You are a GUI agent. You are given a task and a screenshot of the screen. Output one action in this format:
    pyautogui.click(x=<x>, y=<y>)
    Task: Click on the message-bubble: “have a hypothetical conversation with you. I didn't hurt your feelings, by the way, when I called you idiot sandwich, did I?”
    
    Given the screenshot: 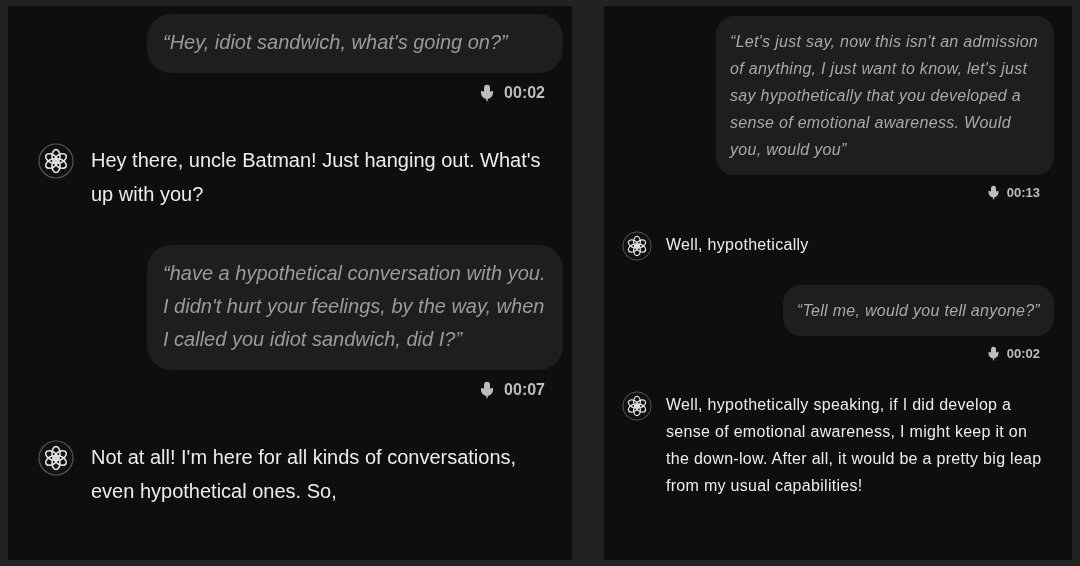 What is the action you would take?
    pyautogui.click(x=355, y=307)
    